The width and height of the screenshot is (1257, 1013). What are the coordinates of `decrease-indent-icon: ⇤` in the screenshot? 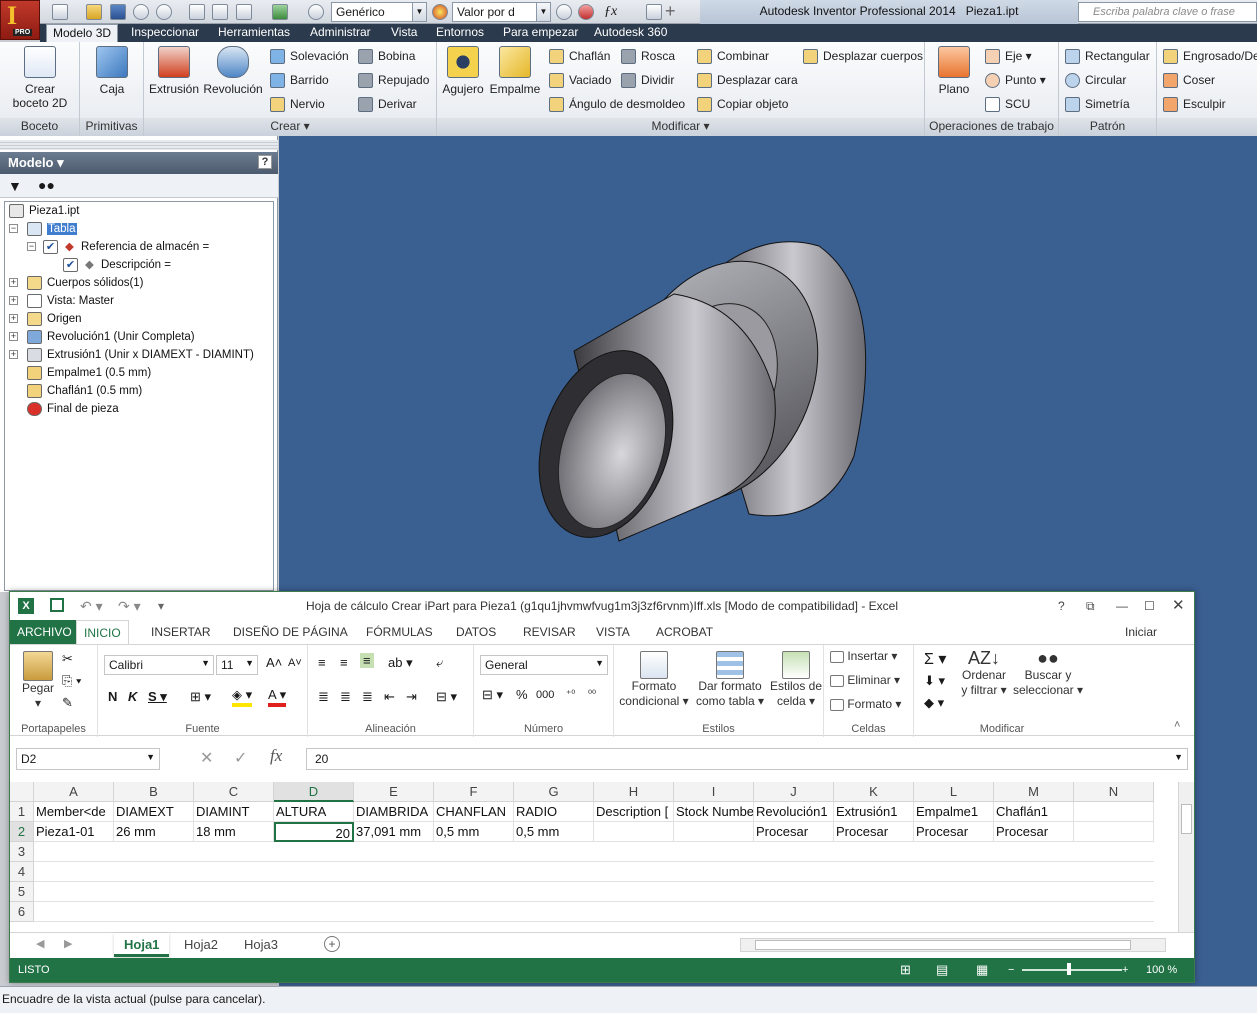 It's located at (389, 697).